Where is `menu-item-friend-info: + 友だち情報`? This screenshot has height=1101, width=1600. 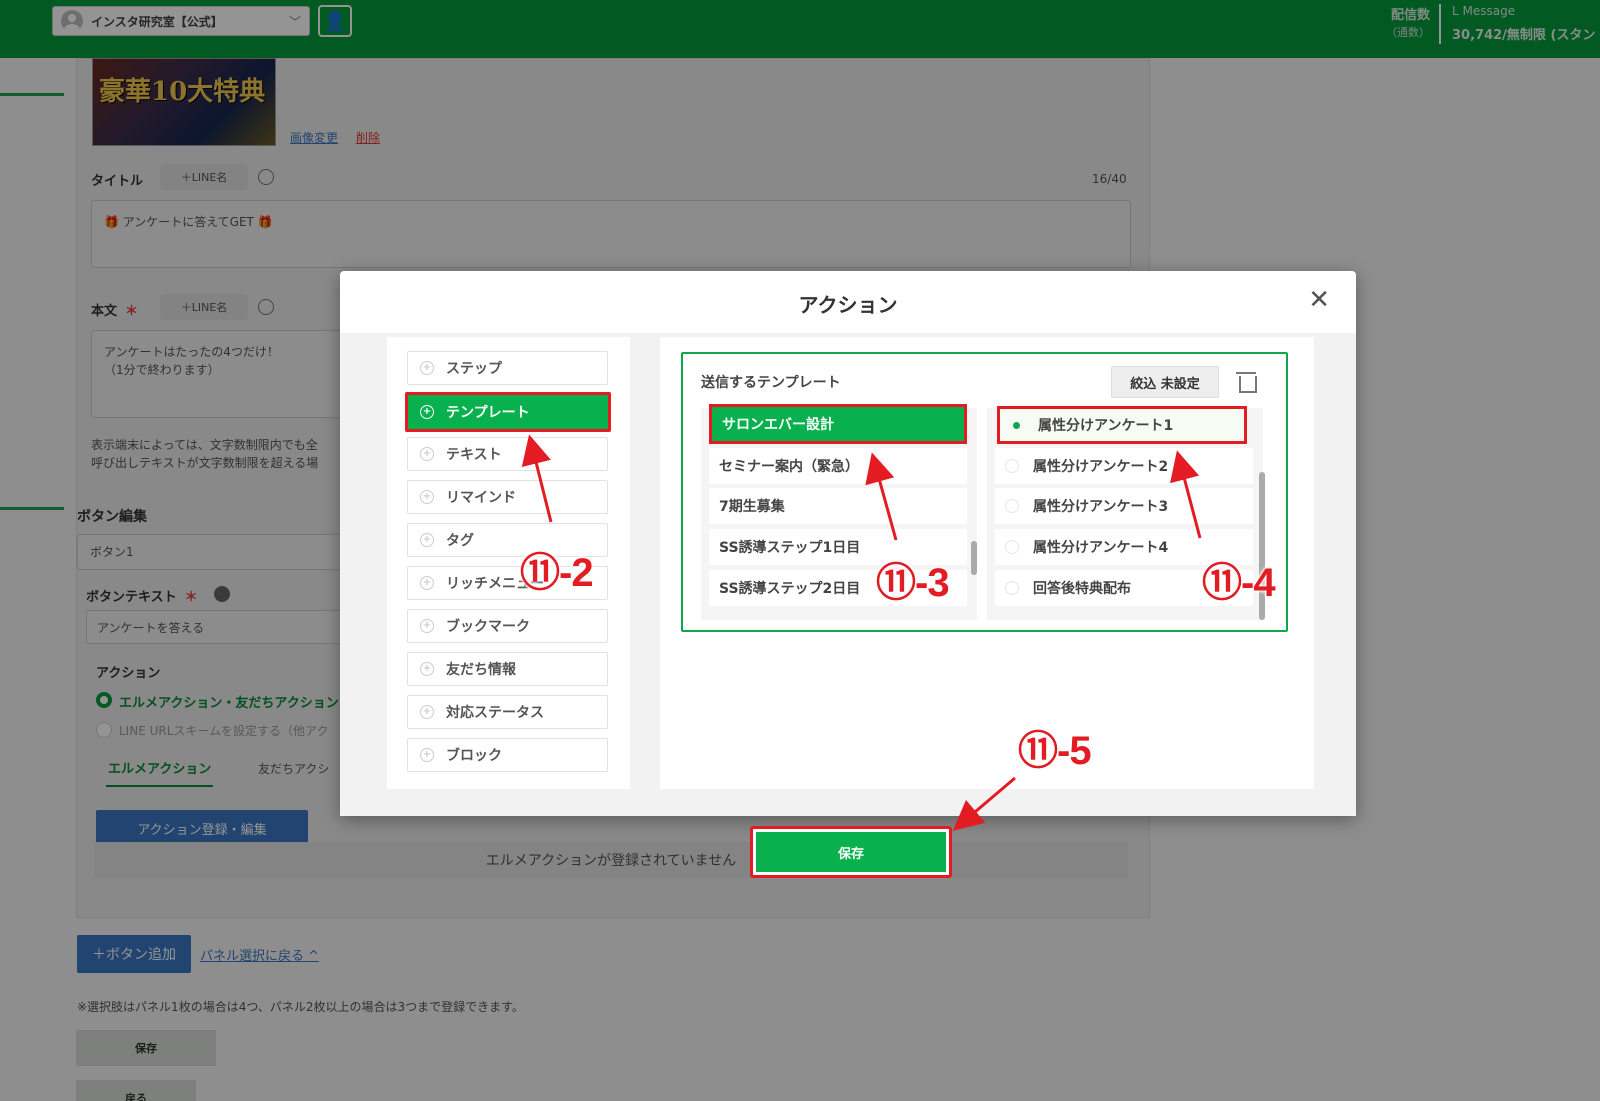
menu-item-friend-info: + 友だち情報 is located at coordinates (507, 669).